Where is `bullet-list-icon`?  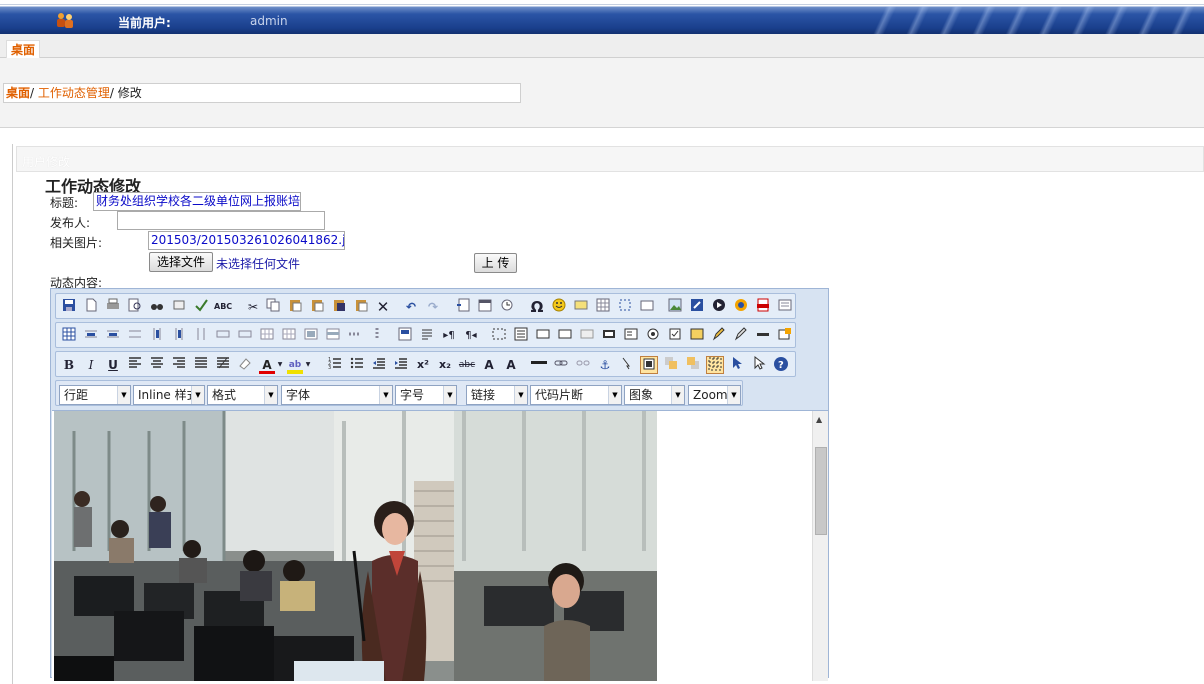
bullet-list-icon is located at coordinates (357, 365).